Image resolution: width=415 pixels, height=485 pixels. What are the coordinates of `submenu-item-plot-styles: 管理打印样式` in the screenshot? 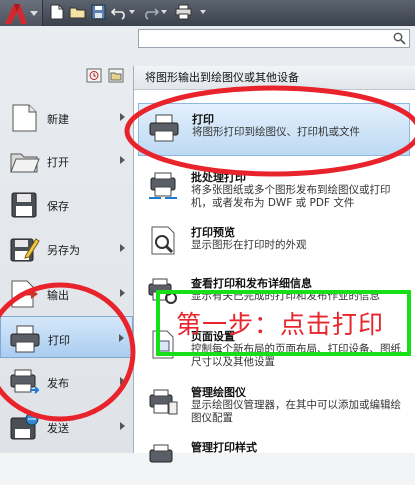 It's located at (274, 458).